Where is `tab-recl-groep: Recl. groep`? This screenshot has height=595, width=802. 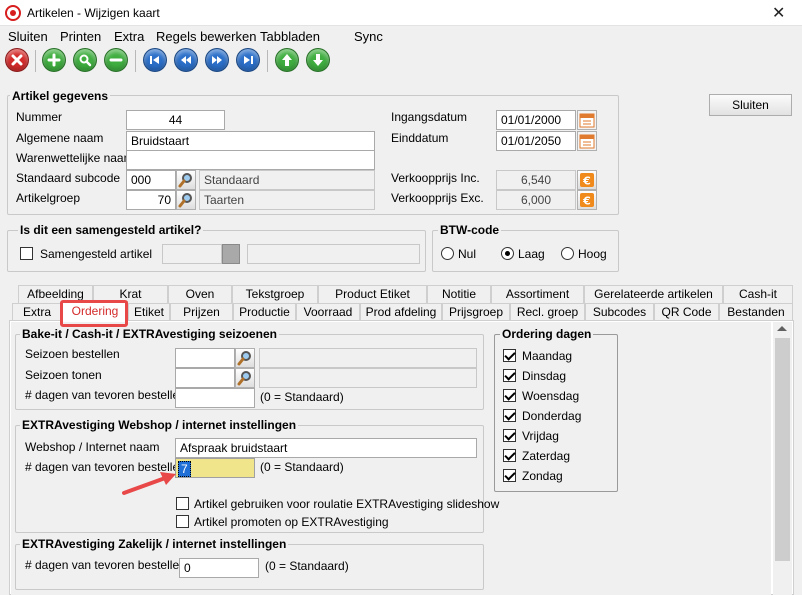
tab-recl-groep: Recl. groep is located at coordinates (547, 312).